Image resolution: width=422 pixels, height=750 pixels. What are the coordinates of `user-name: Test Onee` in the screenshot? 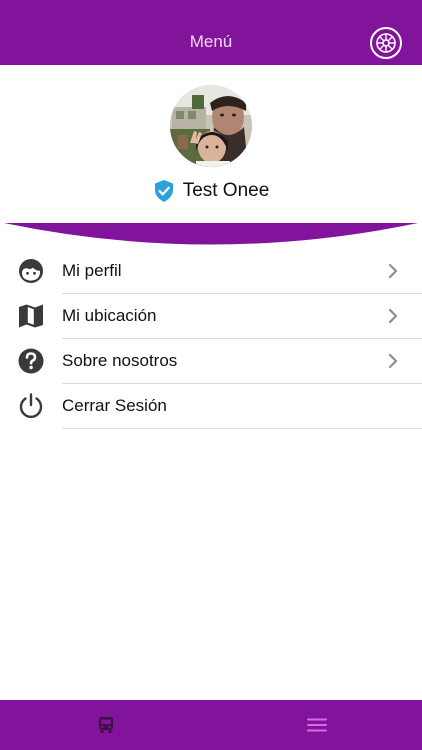 It's located at (226, 190).